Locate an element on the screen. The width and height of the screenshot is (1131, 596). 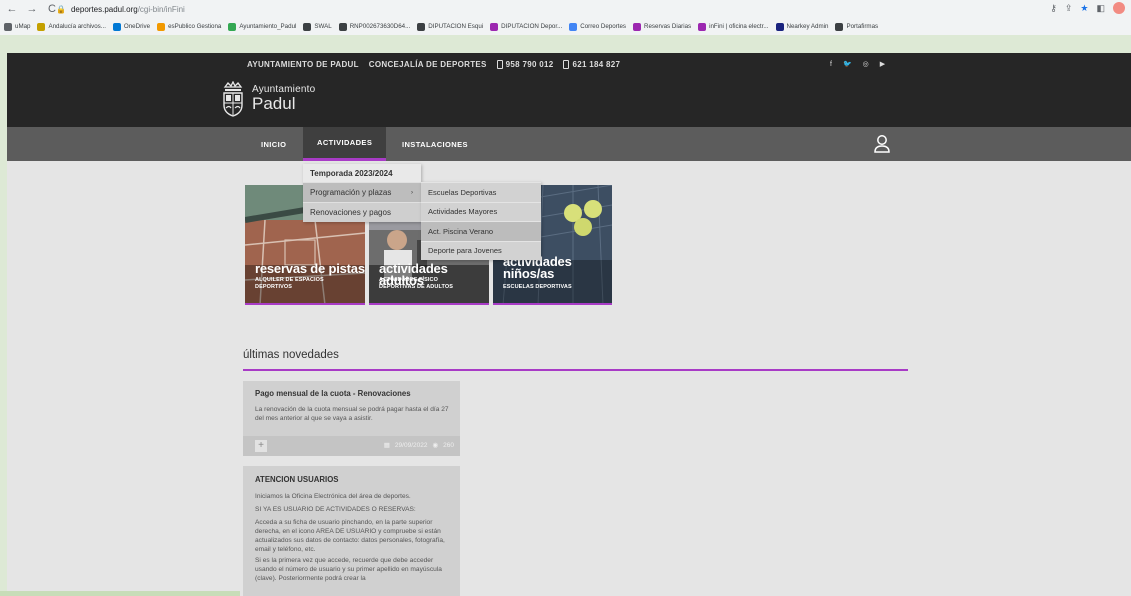
bookmark-item: Reservas Diarias is located at coordinates (662, 26).